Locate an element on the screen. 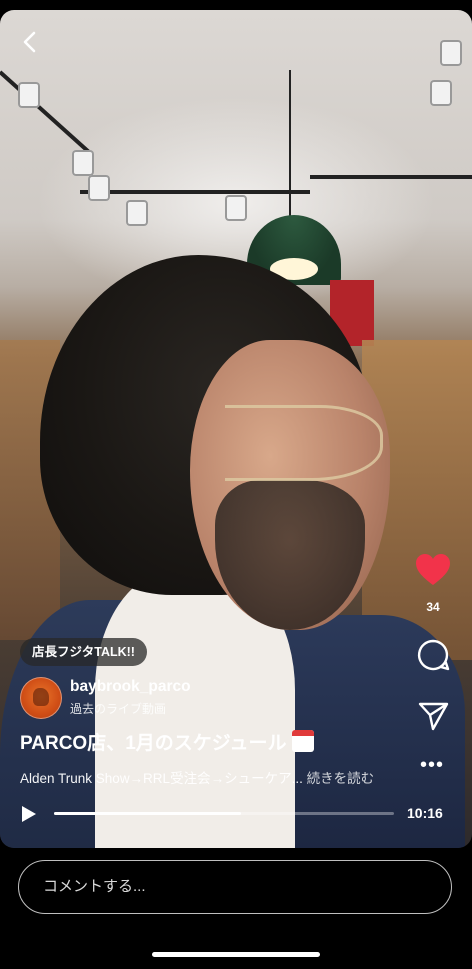 The height and width of the screenshot is (969, 472). back-icon is located at coordinates (30, 42).